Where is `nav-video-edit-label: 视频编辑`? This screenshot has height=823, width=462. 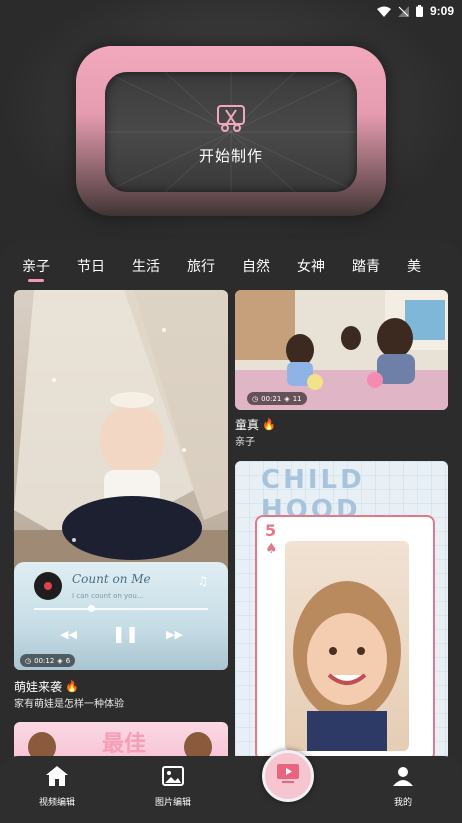 nav-video-edit-label: 视频编辑 is located at coordinates (56, 803).